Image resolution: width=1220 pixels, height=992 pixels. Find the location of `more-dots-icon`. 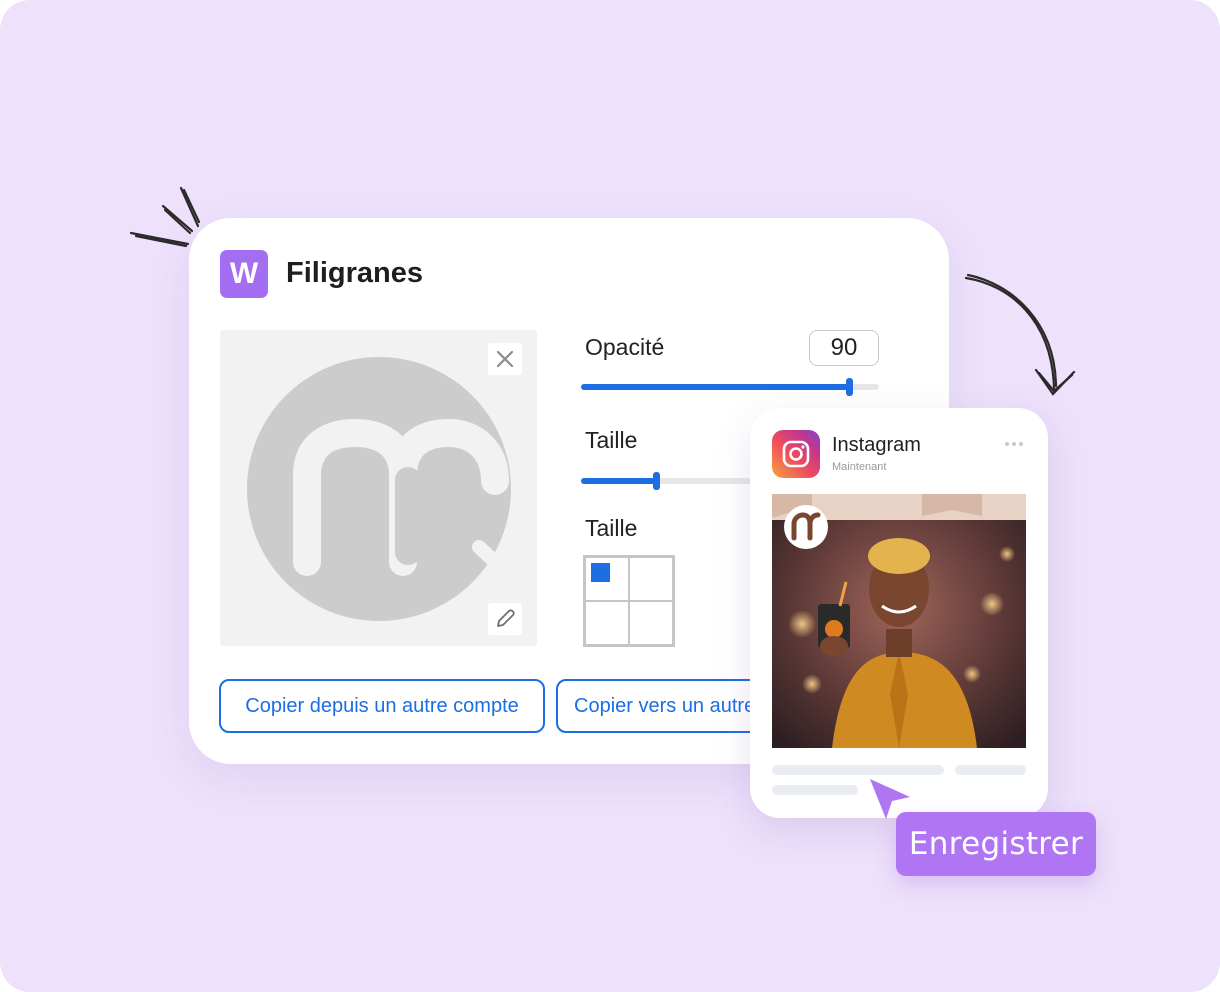

more-dots-icon is located at coordinates (1016, 448).